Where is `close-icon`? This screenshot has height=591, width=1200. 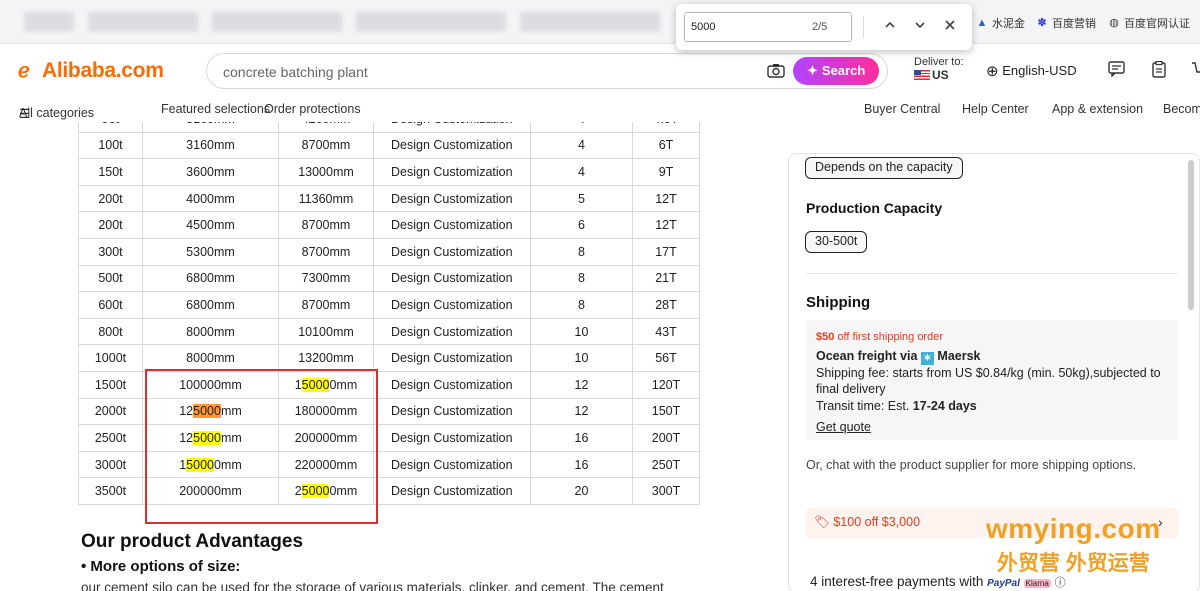
close-icon is located at coordinates (950, 27).